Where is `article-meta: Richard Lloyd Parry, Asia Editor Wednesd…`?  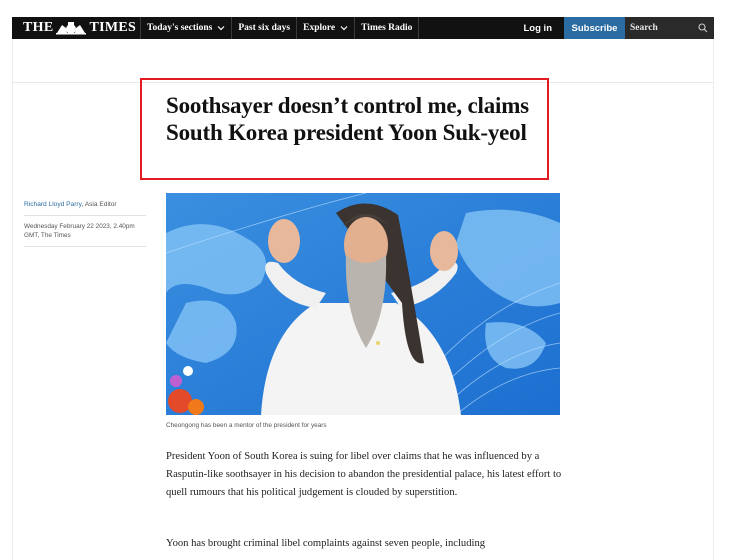
article-meta: Richard Lloyd Parry, Asia Editor Wednesd… is located at coordinates (85, 223).